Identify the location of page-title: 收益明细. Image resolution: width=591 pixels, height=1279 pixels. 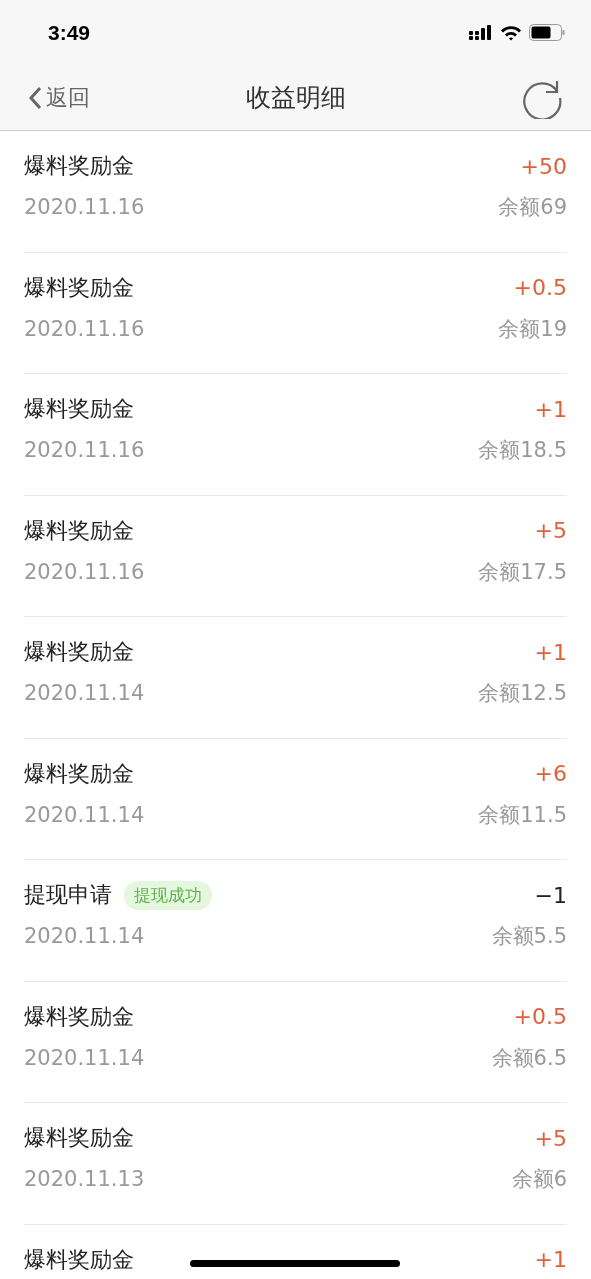
(295, 98).